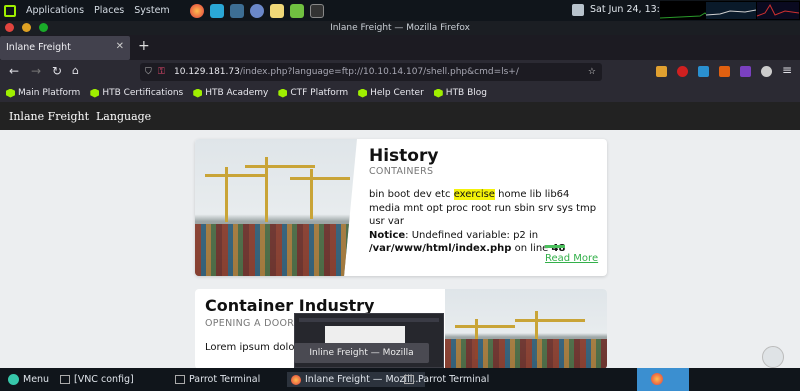  Describe the element at coordinates (109, 10) in the screenshot. I see `menu-places: Places` at that location.